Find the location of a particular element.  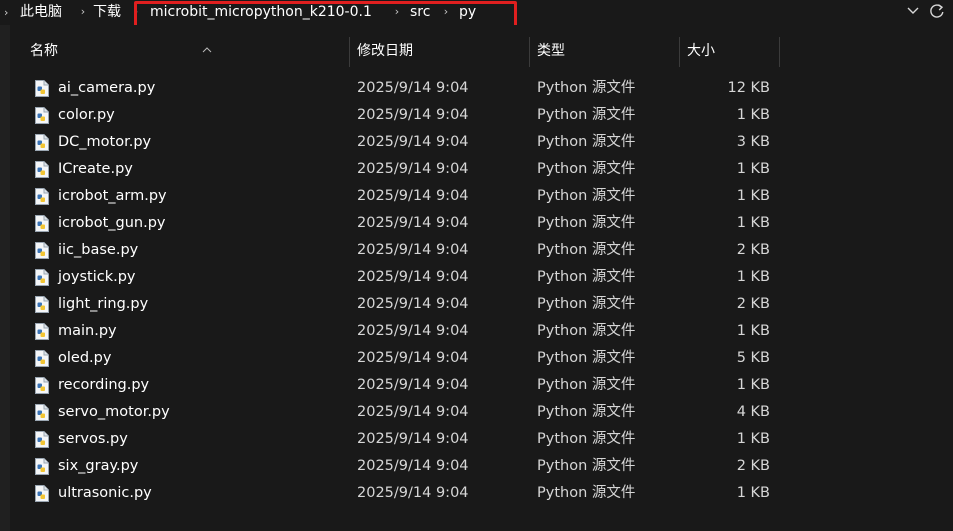

breadcrumb-downloads: 下载 is located at coordinates (107, 12).